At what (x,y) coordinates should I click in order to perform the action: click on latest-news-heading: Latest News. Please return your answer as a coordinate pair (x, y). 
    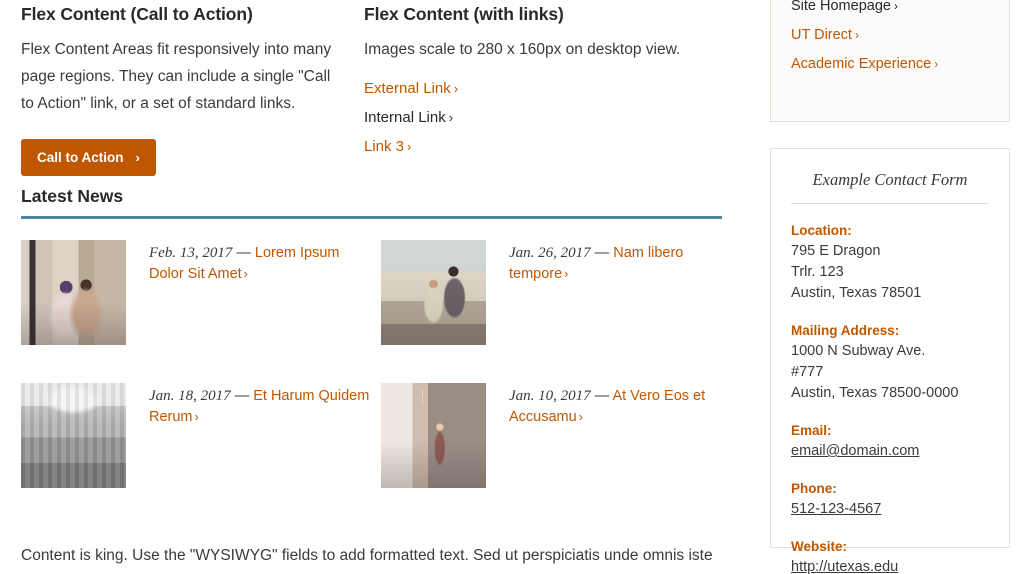
    Looking at the image, I should click on (72, 196).